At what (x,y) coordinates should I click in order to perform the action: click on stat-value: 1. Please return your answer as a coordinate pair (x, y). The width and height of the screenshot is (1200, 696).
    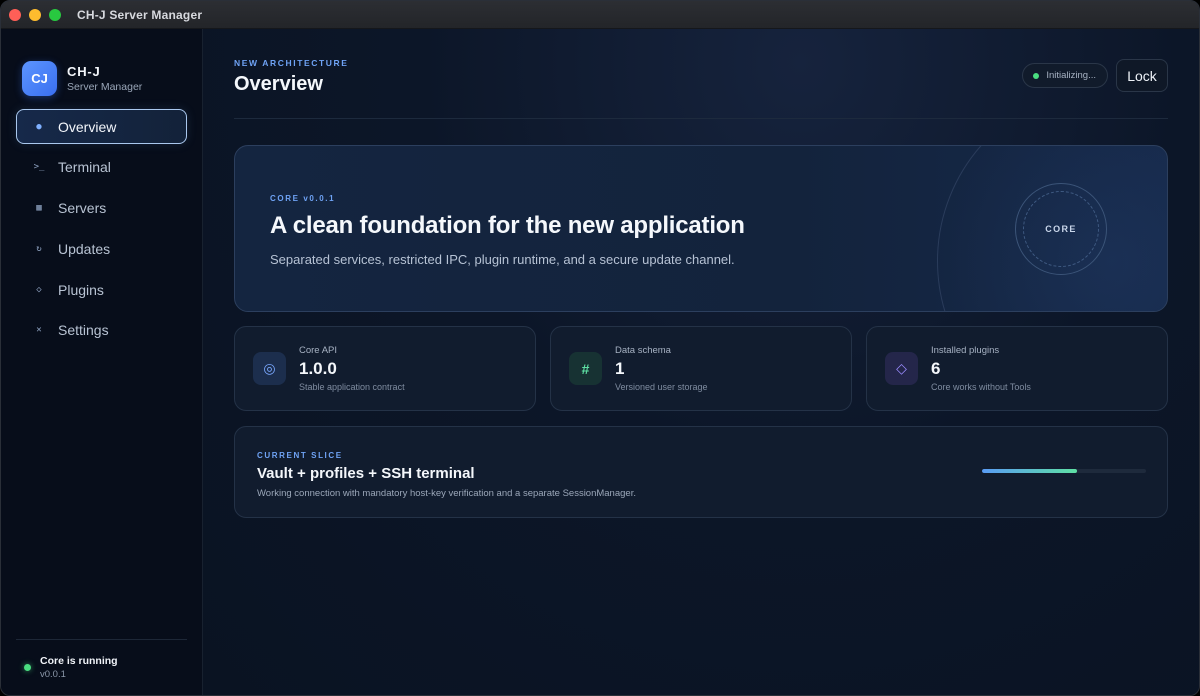
    Looking at the image, I should click on (620, 368).